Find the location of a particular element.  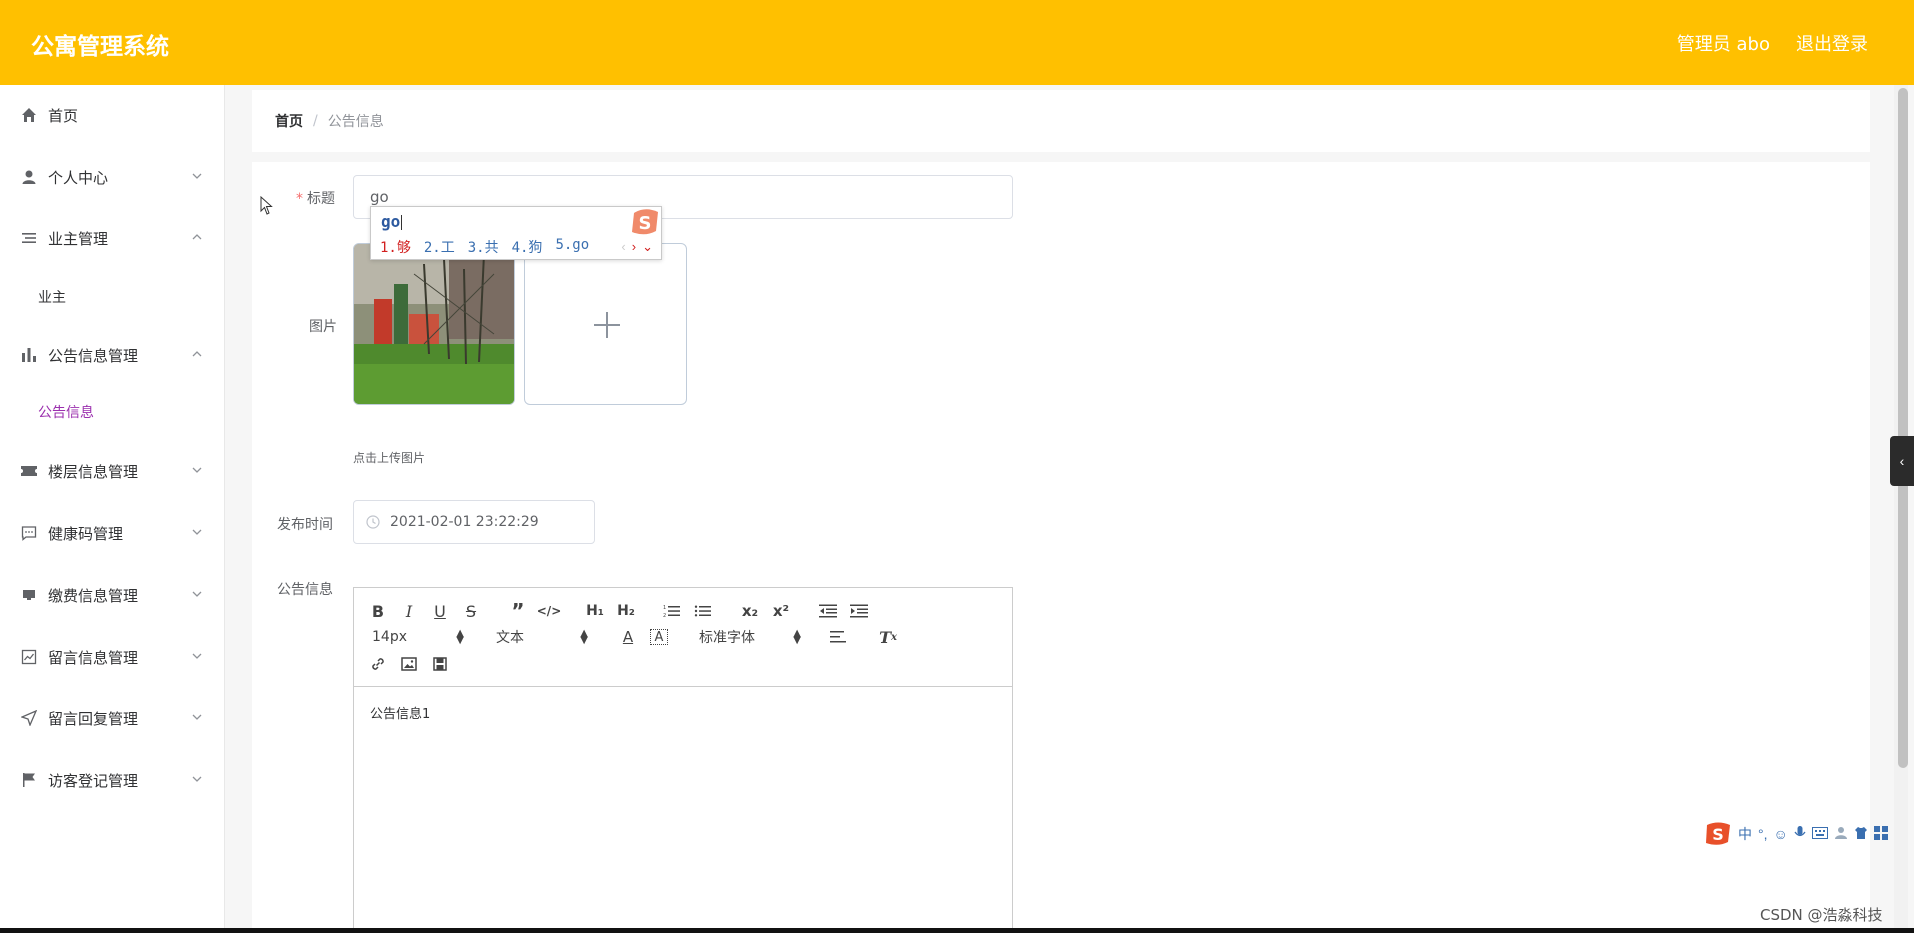

font-size-select: 14px ▲ ▼ is located at coordinates (418, 637).